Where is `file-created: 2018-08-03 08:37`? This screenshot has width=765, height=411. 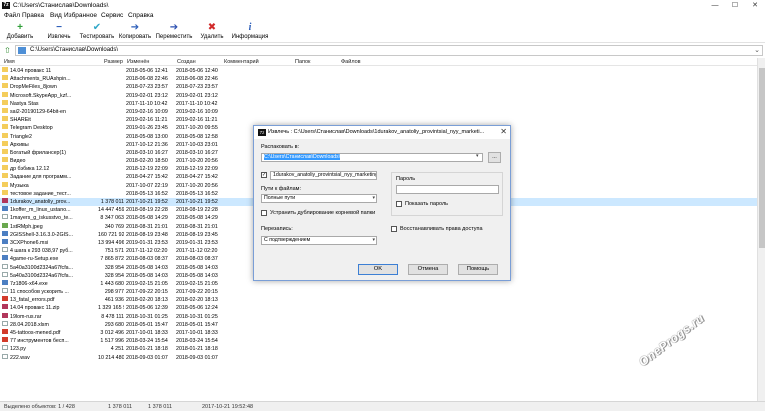 file-created: 2018-08-03 08:37 is located at coordinates (197, 259).